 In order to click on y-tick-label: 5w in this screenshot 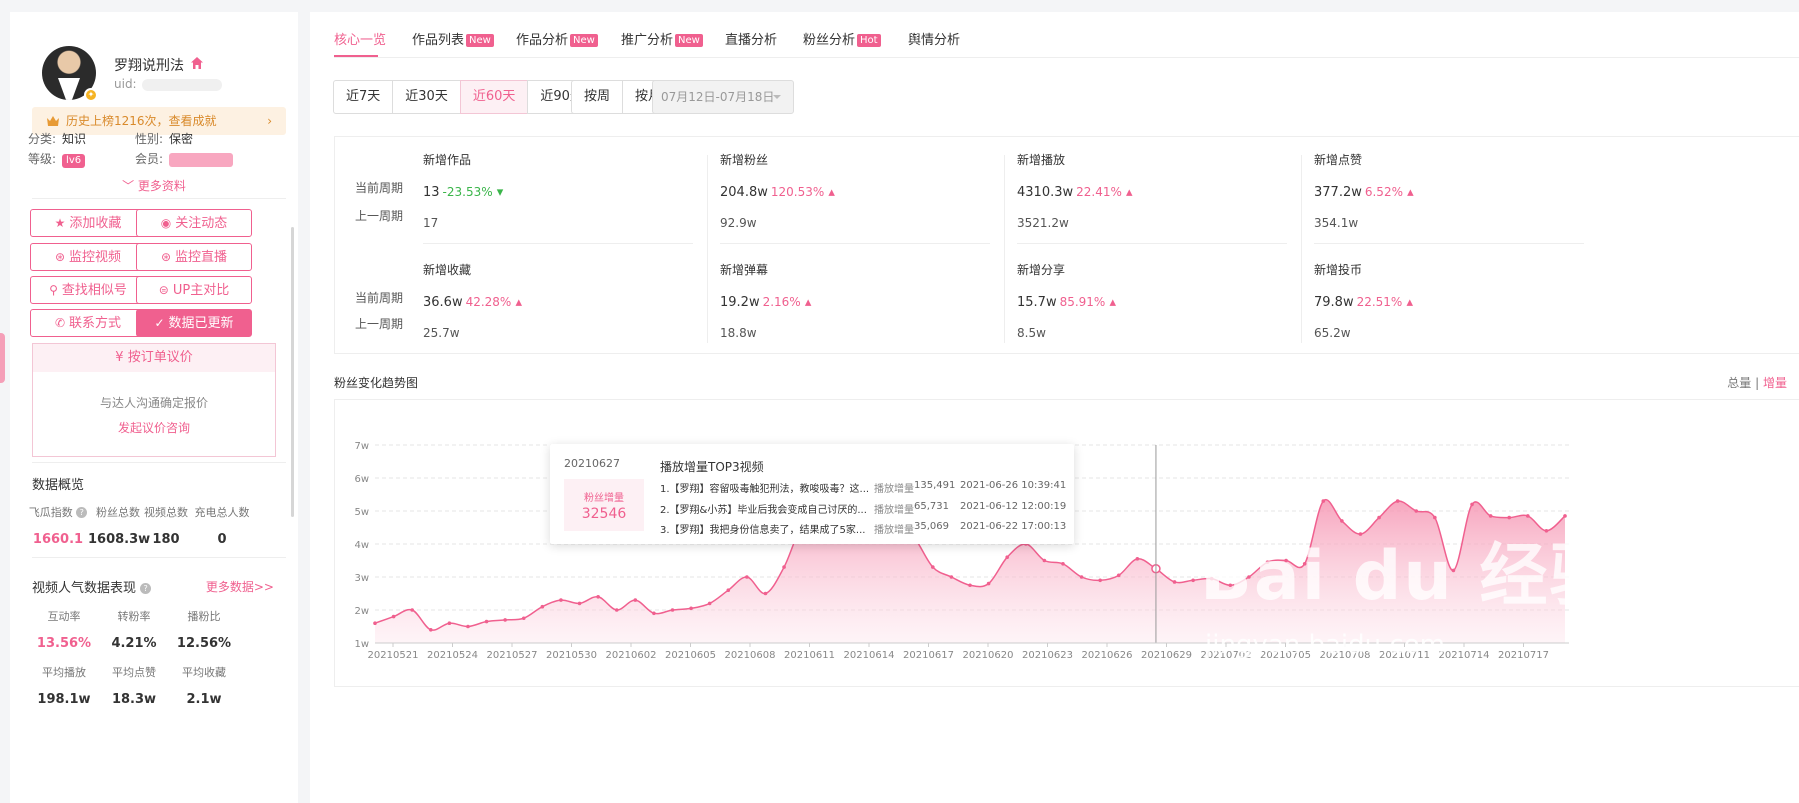, I will do `click(361, 512)`.